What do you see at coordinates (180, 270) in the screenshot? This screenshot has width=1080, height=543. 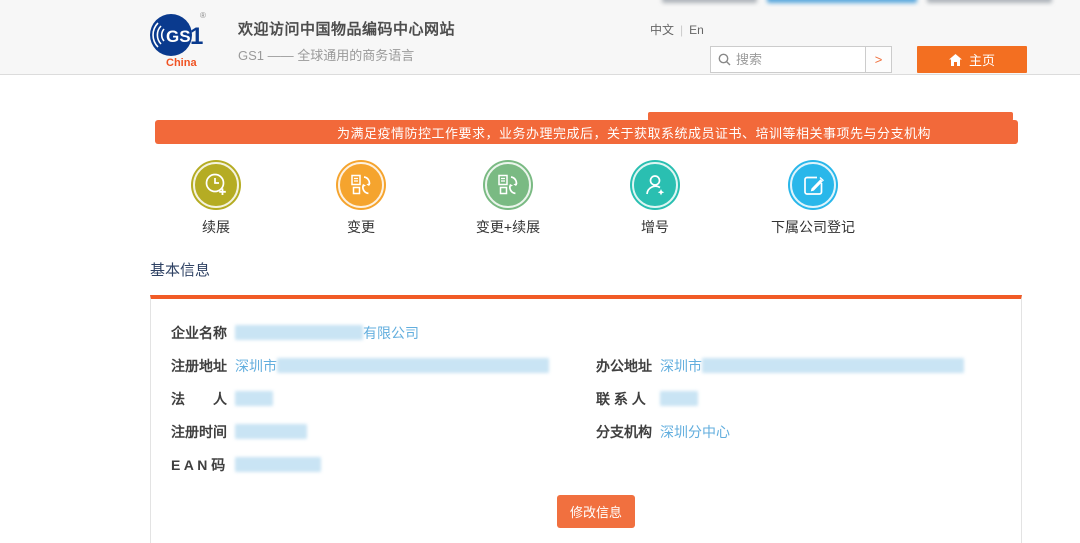 I see `basic-info-title: 基本信息` at bounding box center [180, 270].